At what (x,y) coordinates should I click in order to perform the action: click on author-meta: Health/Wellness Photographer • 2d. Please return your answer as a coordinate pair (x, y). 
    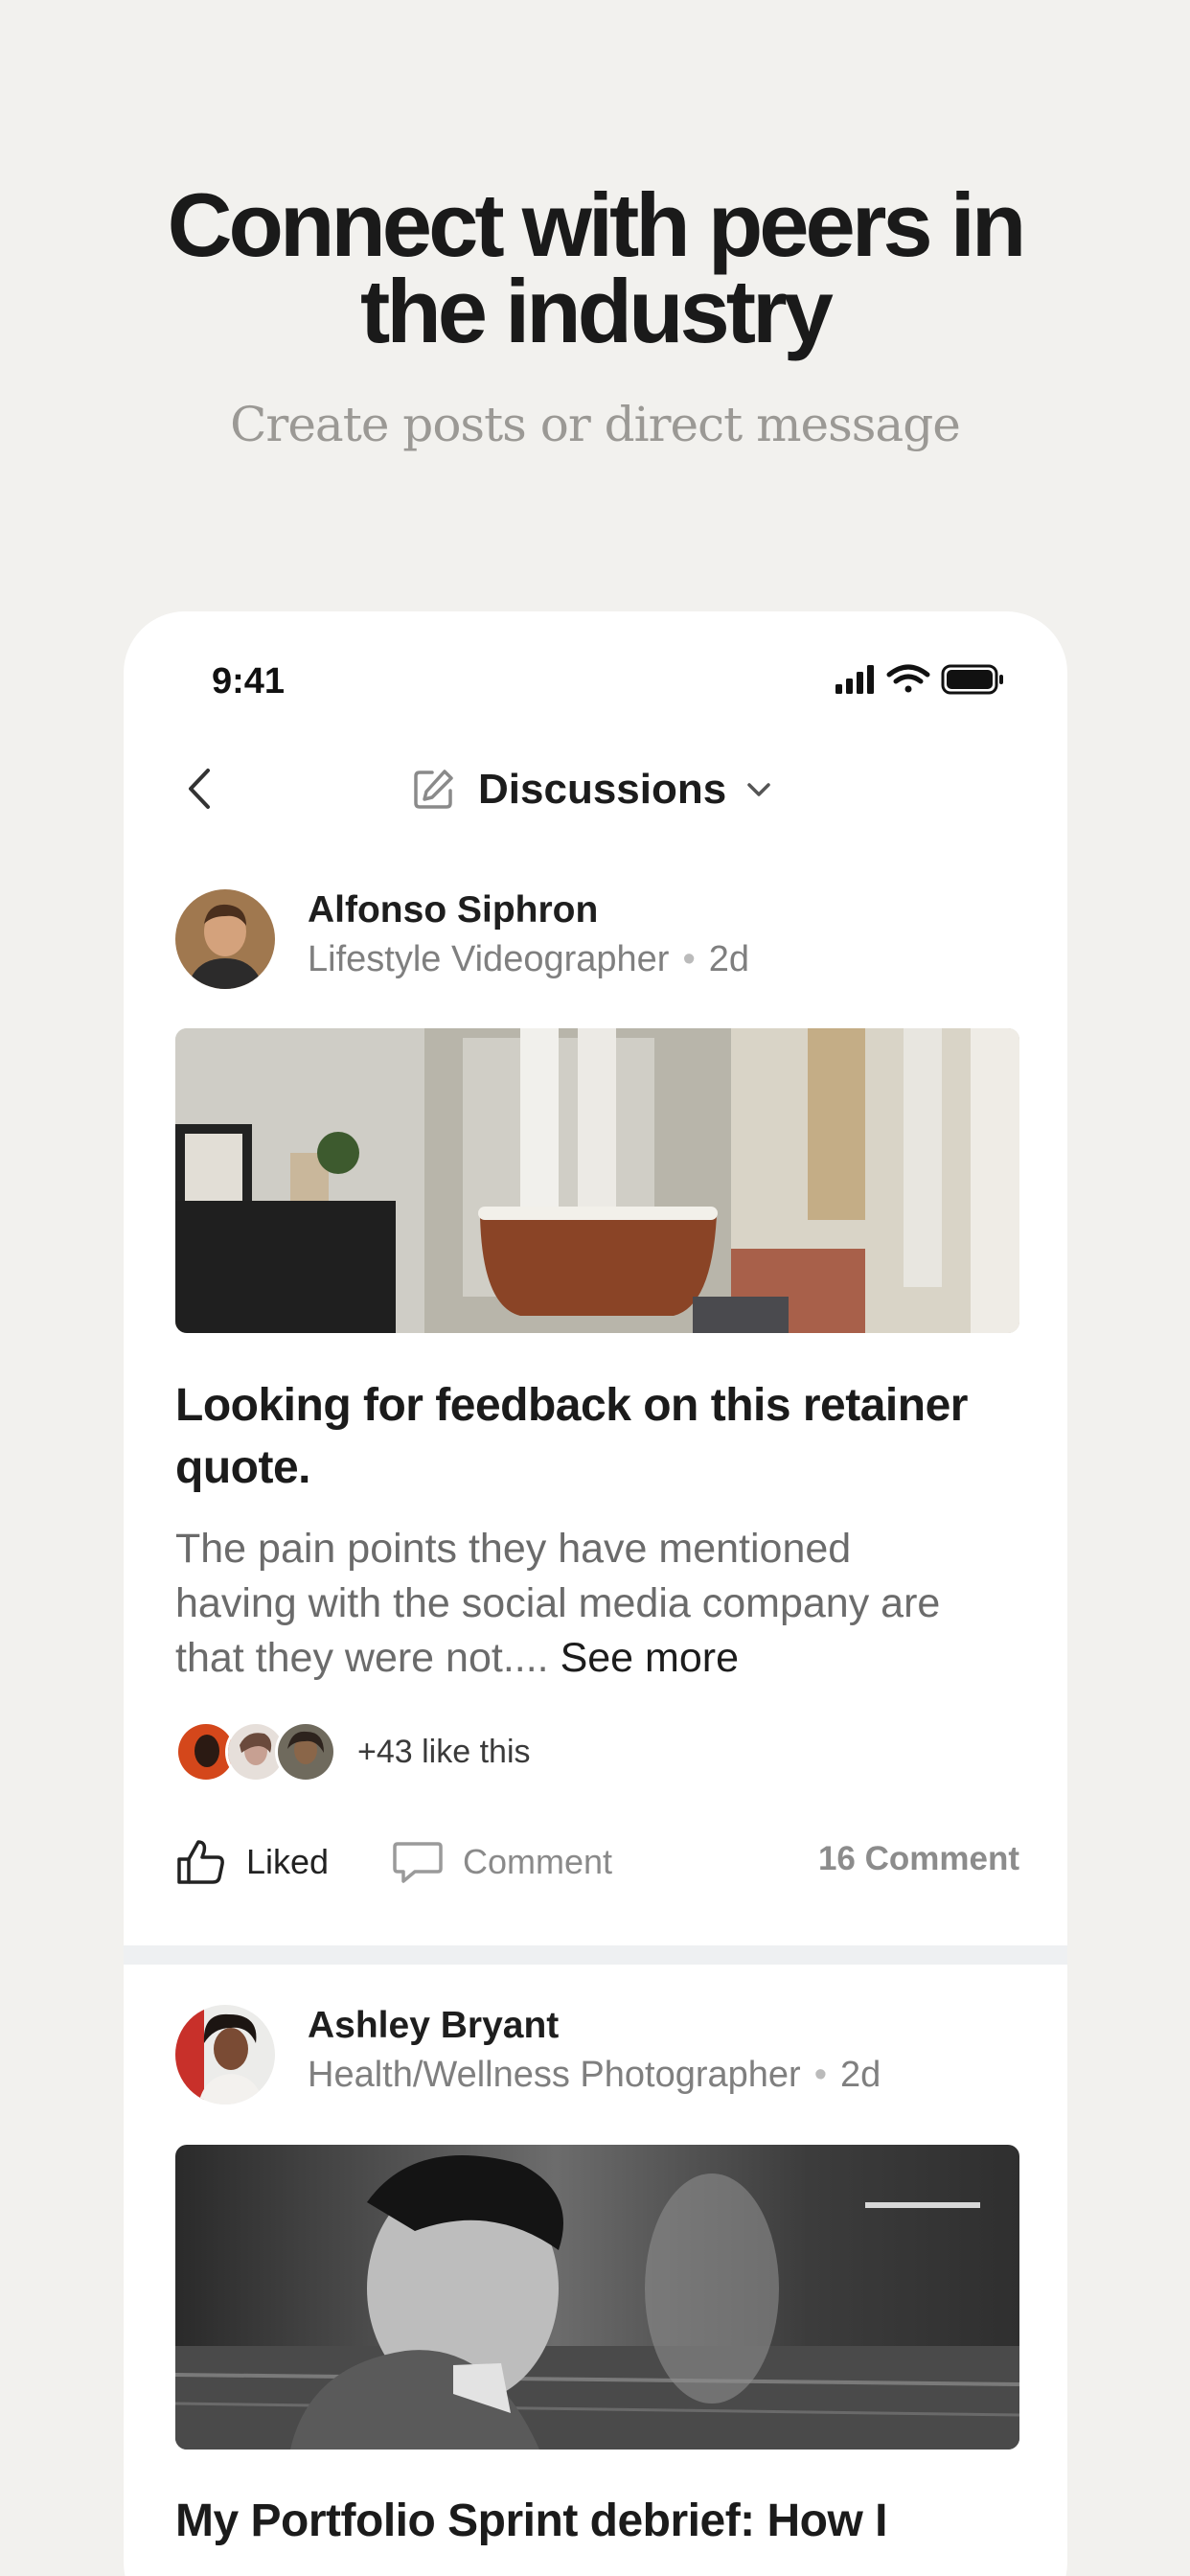
    Looking at the image, I should click on (594, 2075).